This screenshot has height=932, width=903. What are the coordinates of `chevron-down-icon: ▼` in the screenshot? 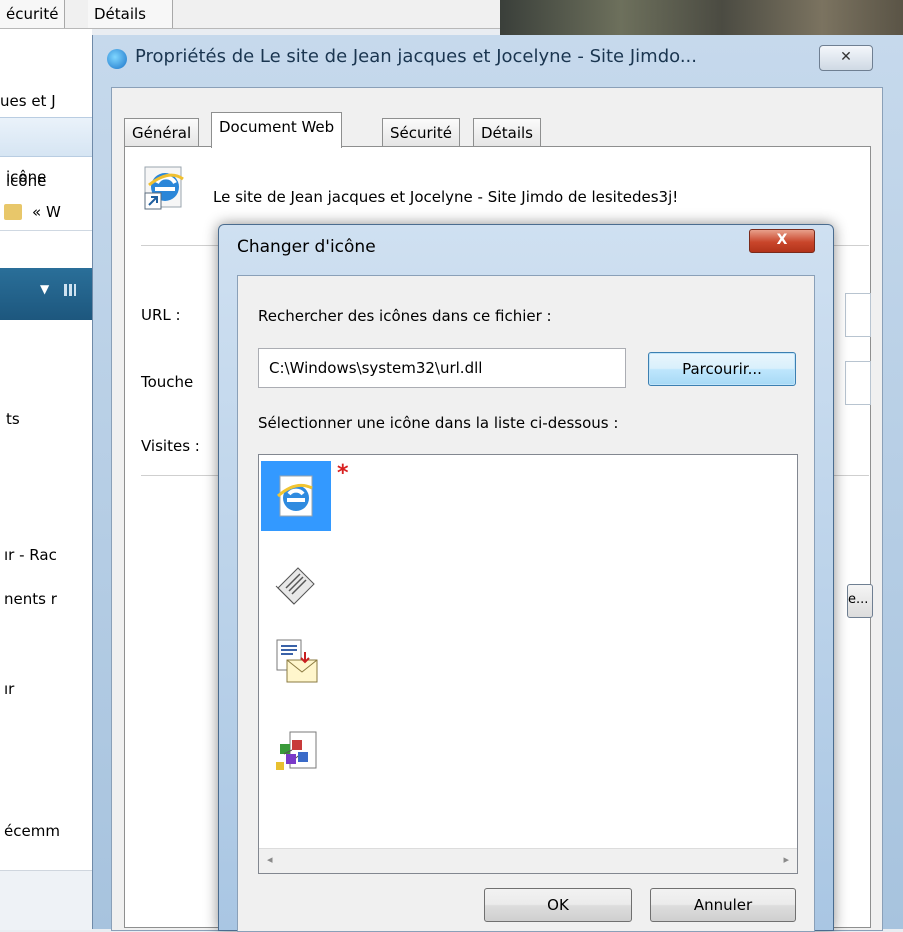 It's located at (44, 289).